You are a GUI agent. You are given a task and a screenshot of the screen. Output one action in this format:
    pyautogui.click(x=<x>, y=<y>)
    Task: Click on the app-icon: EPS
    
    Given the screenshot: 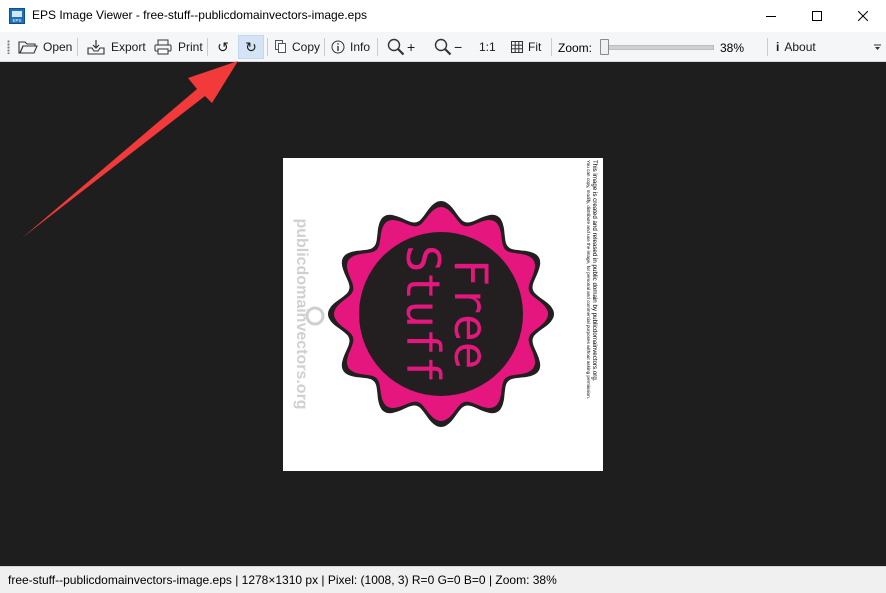 What is the action you would take?
    pyautogui.click(x=17, y=16)
    